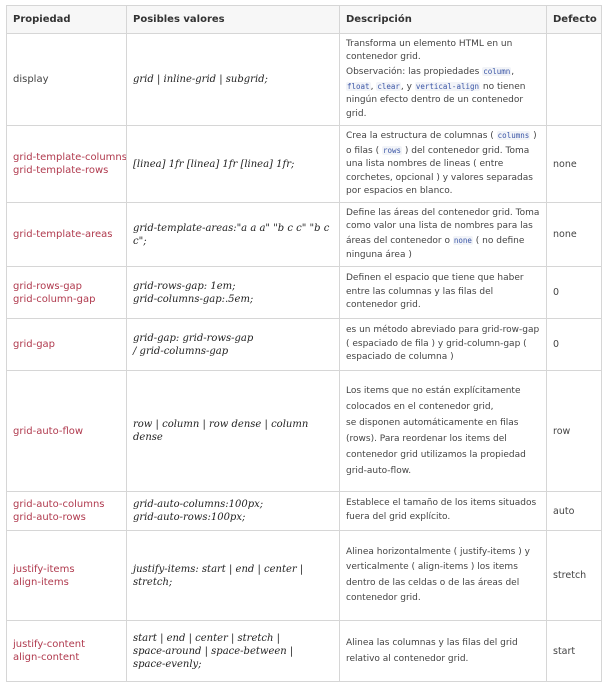 The width and height of the screenshot is (607, 686). I want to click on property-cell: justify-items align-items, so click(66, 575).